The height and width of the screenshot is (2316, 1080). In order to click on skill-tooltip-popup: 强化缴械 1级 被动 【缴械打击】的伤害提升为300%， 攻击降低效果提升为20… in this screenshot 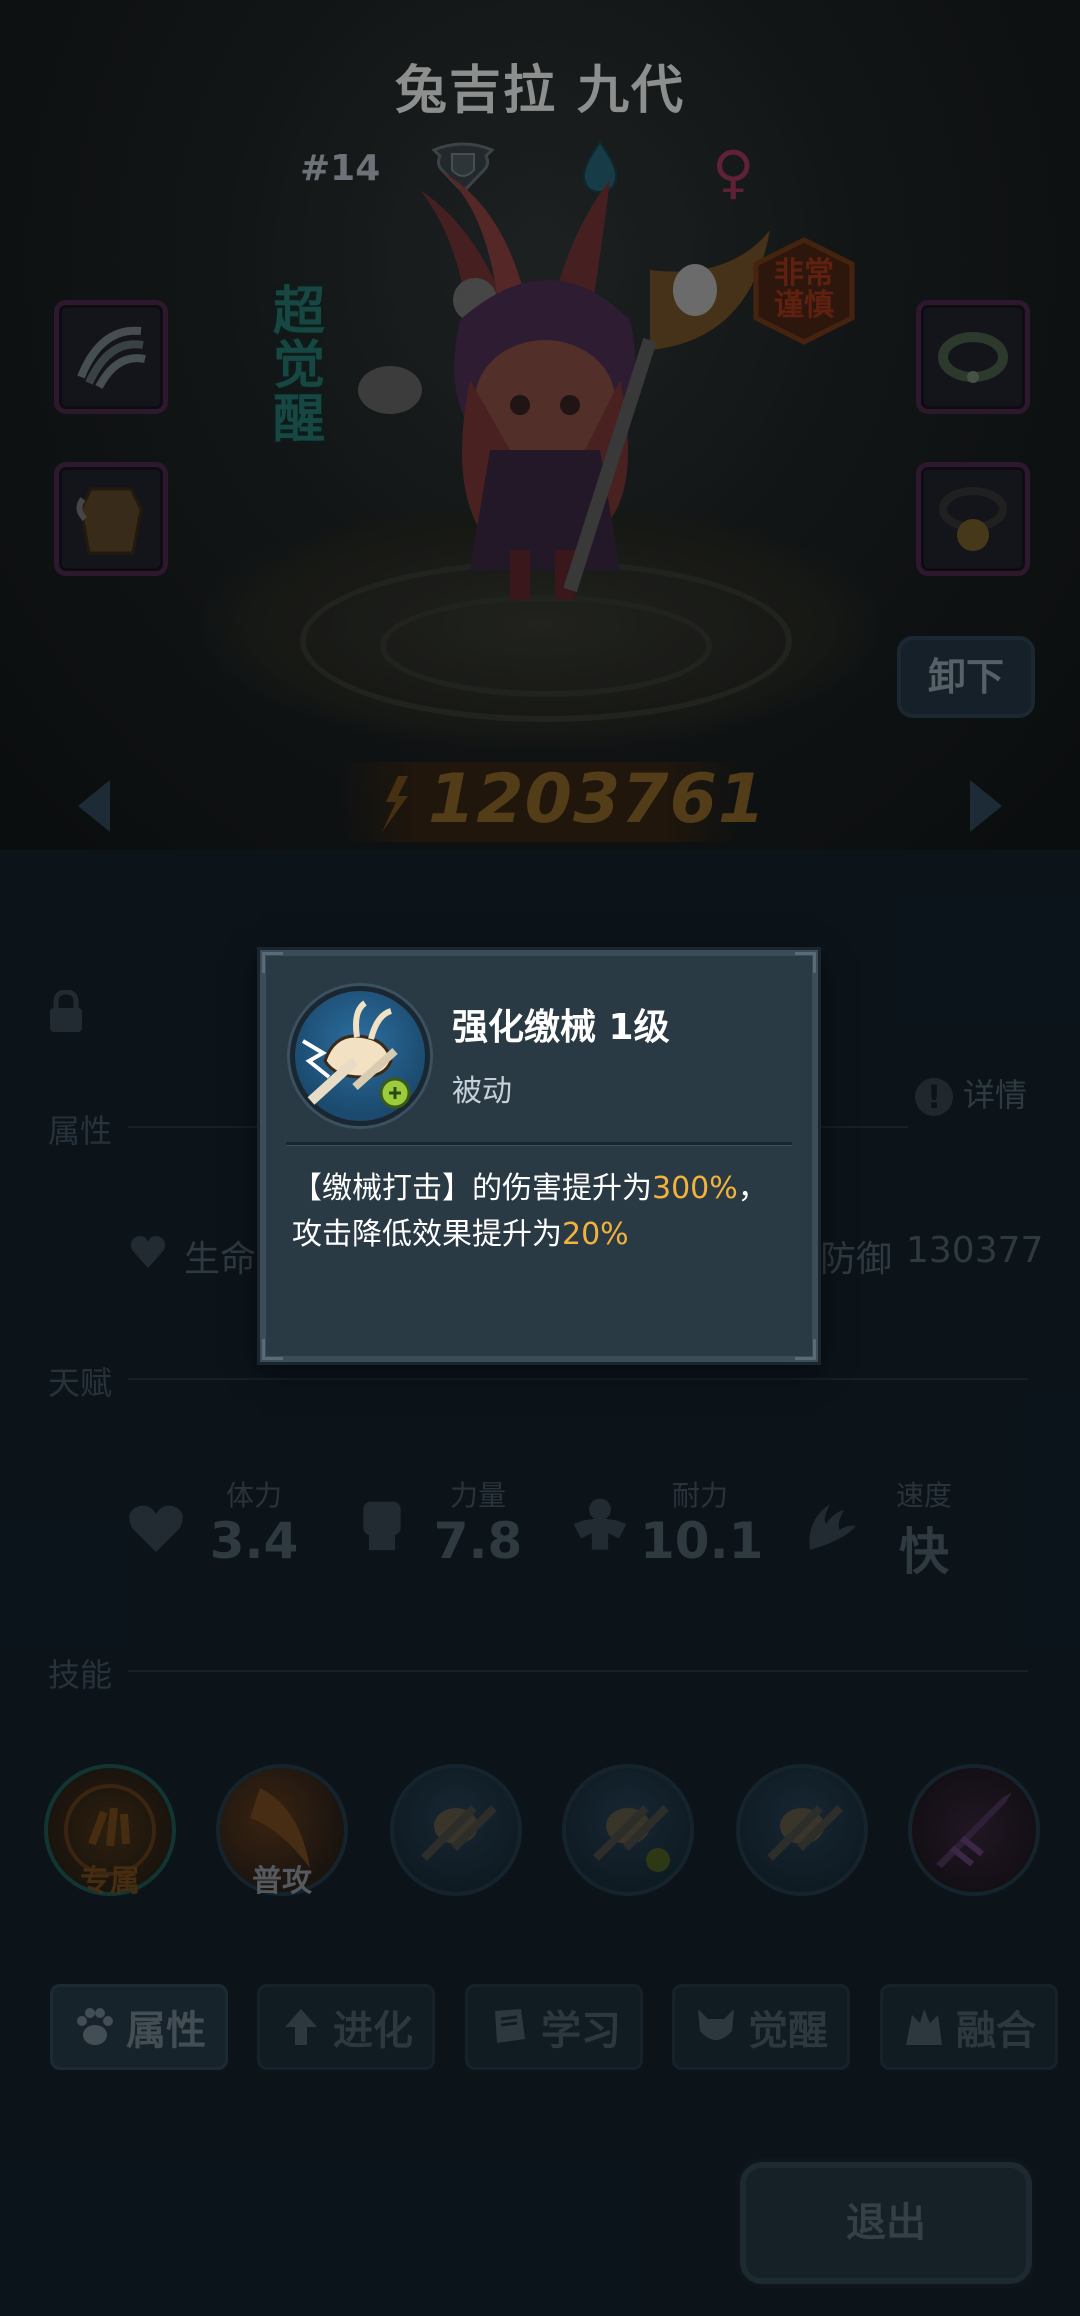, I will do `click(539, 1156)`.